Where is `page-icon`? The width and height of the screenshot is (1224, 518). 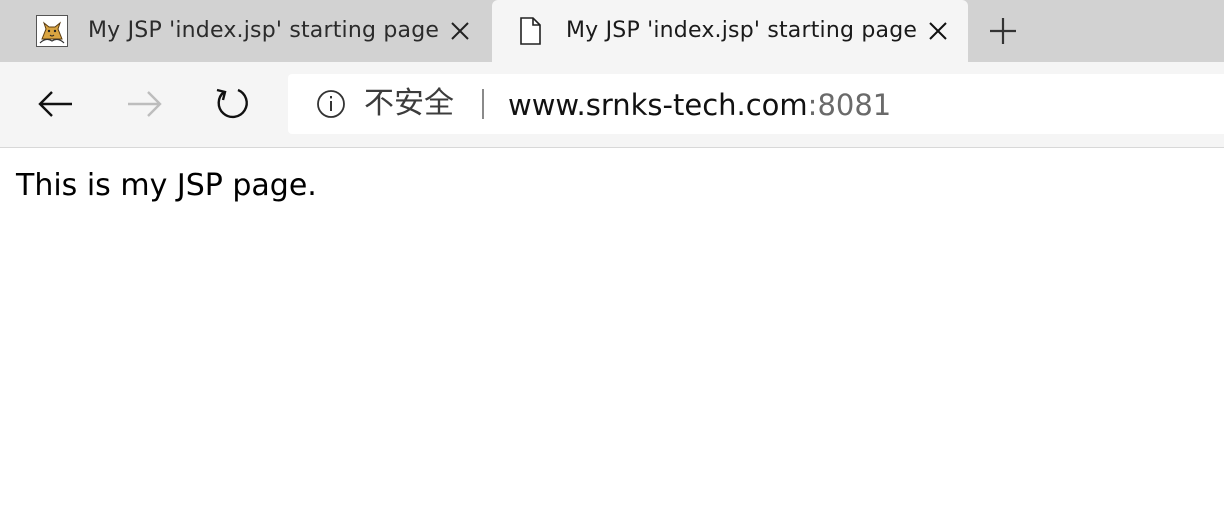
page-icon is located at coordinates (530, 31).